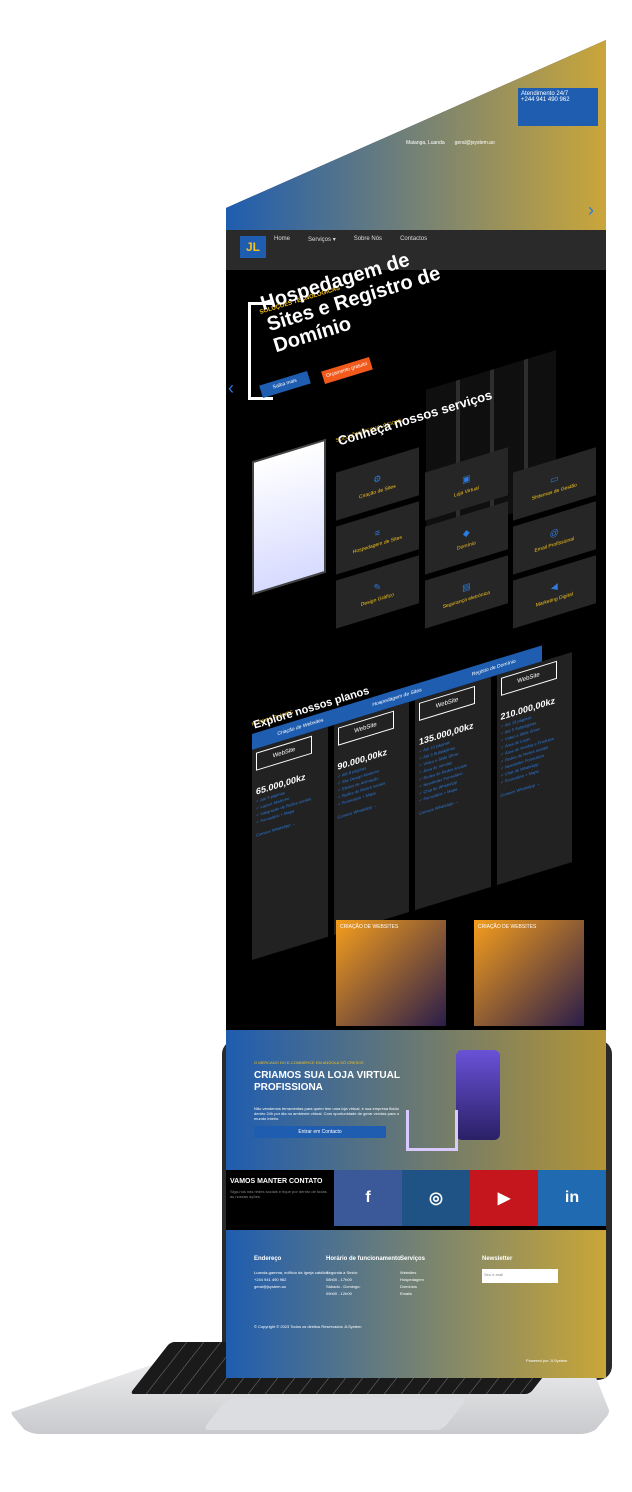 This screenshot has width=632, height=1492. Describe the element at coordinates (413, 1259) in the screenshot. I see `services-heading: Serviços` at that location.